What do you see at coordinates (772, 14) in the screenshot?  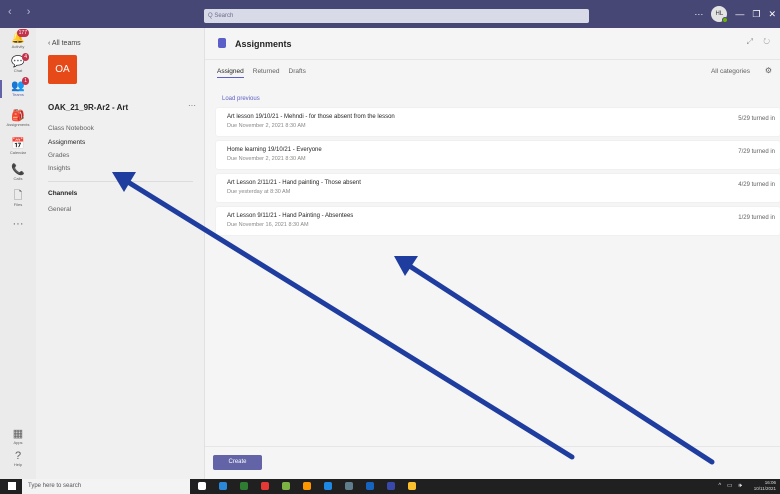 I see `close-icon: ✕` at bounding box center [772, 14].